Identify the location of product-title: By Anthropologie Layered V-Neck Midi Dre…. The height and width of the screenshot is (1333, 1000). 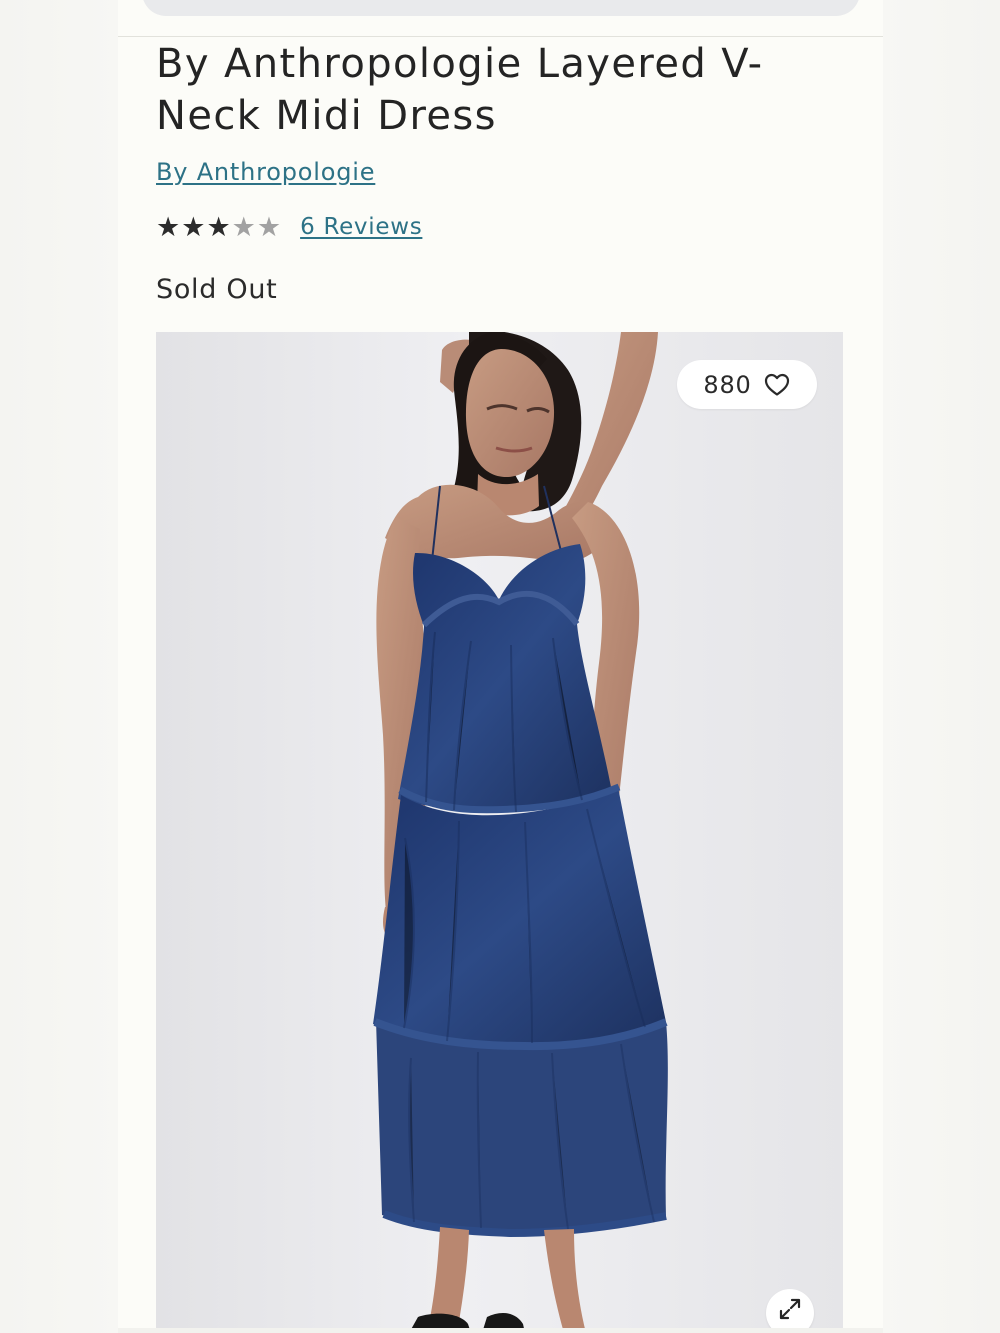
(460, 90).